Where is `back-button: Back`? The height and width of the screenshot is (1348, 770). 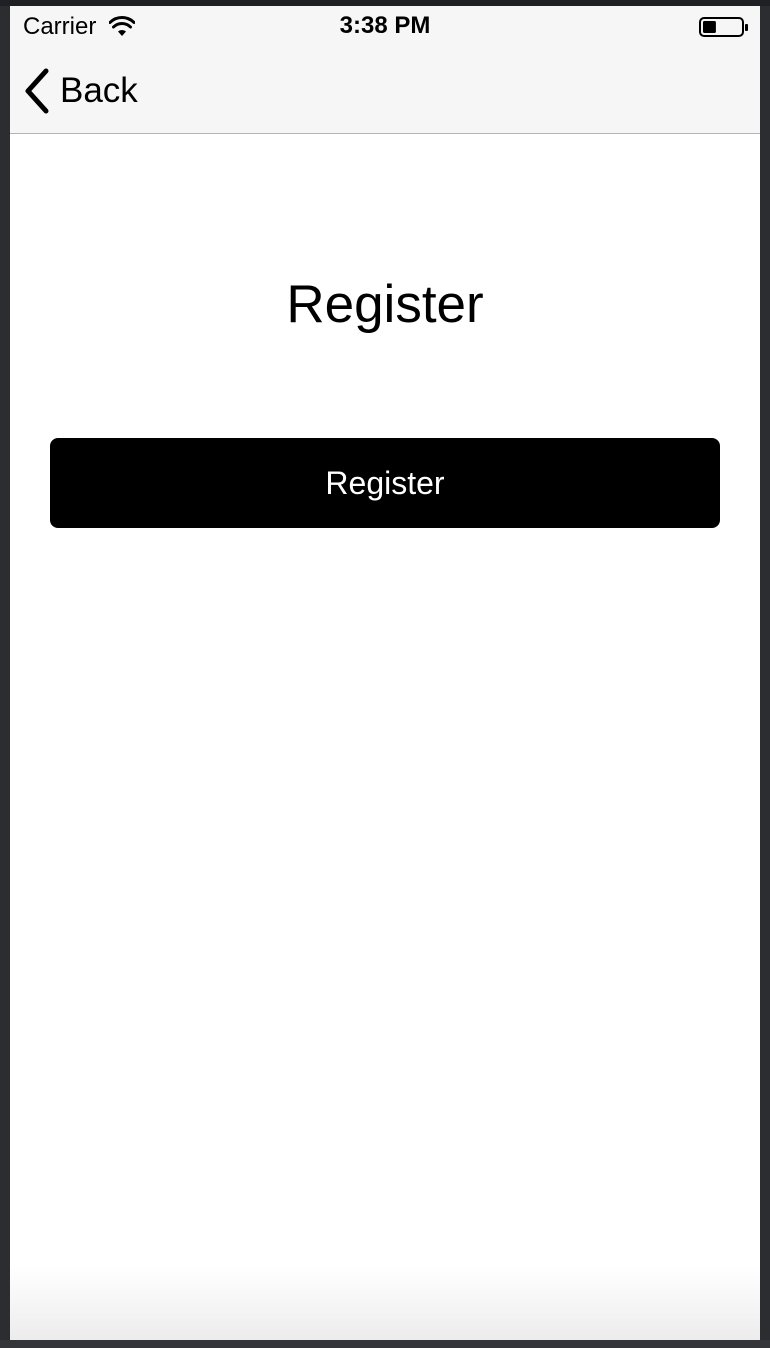
back-button: Back is located at coordinates (80, 91).